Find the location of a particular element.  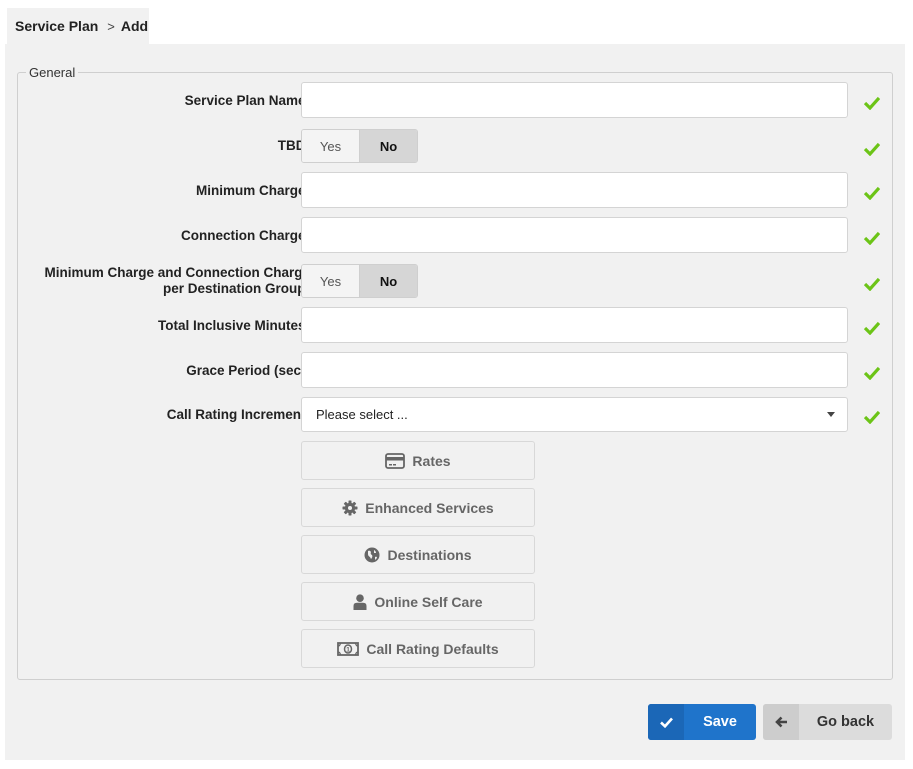

save-button: Save is located at coordinates (702, 722).